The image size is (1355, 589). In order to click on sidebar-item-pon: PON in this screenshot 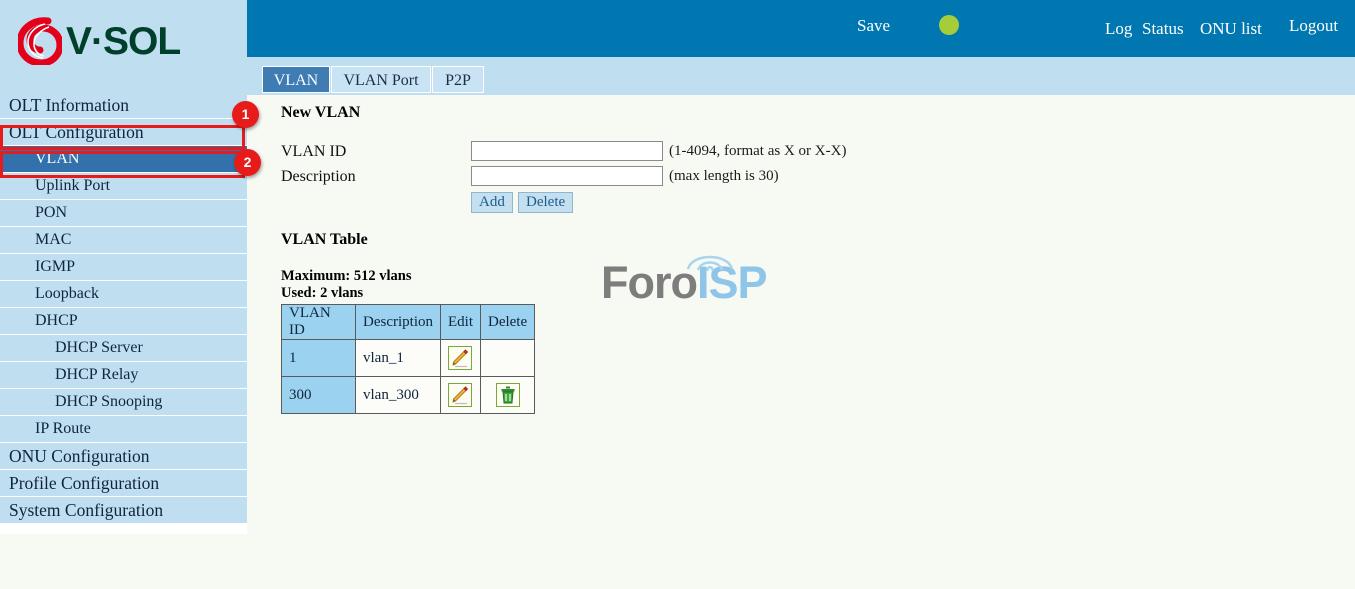, I will do `click(123, 213)`.